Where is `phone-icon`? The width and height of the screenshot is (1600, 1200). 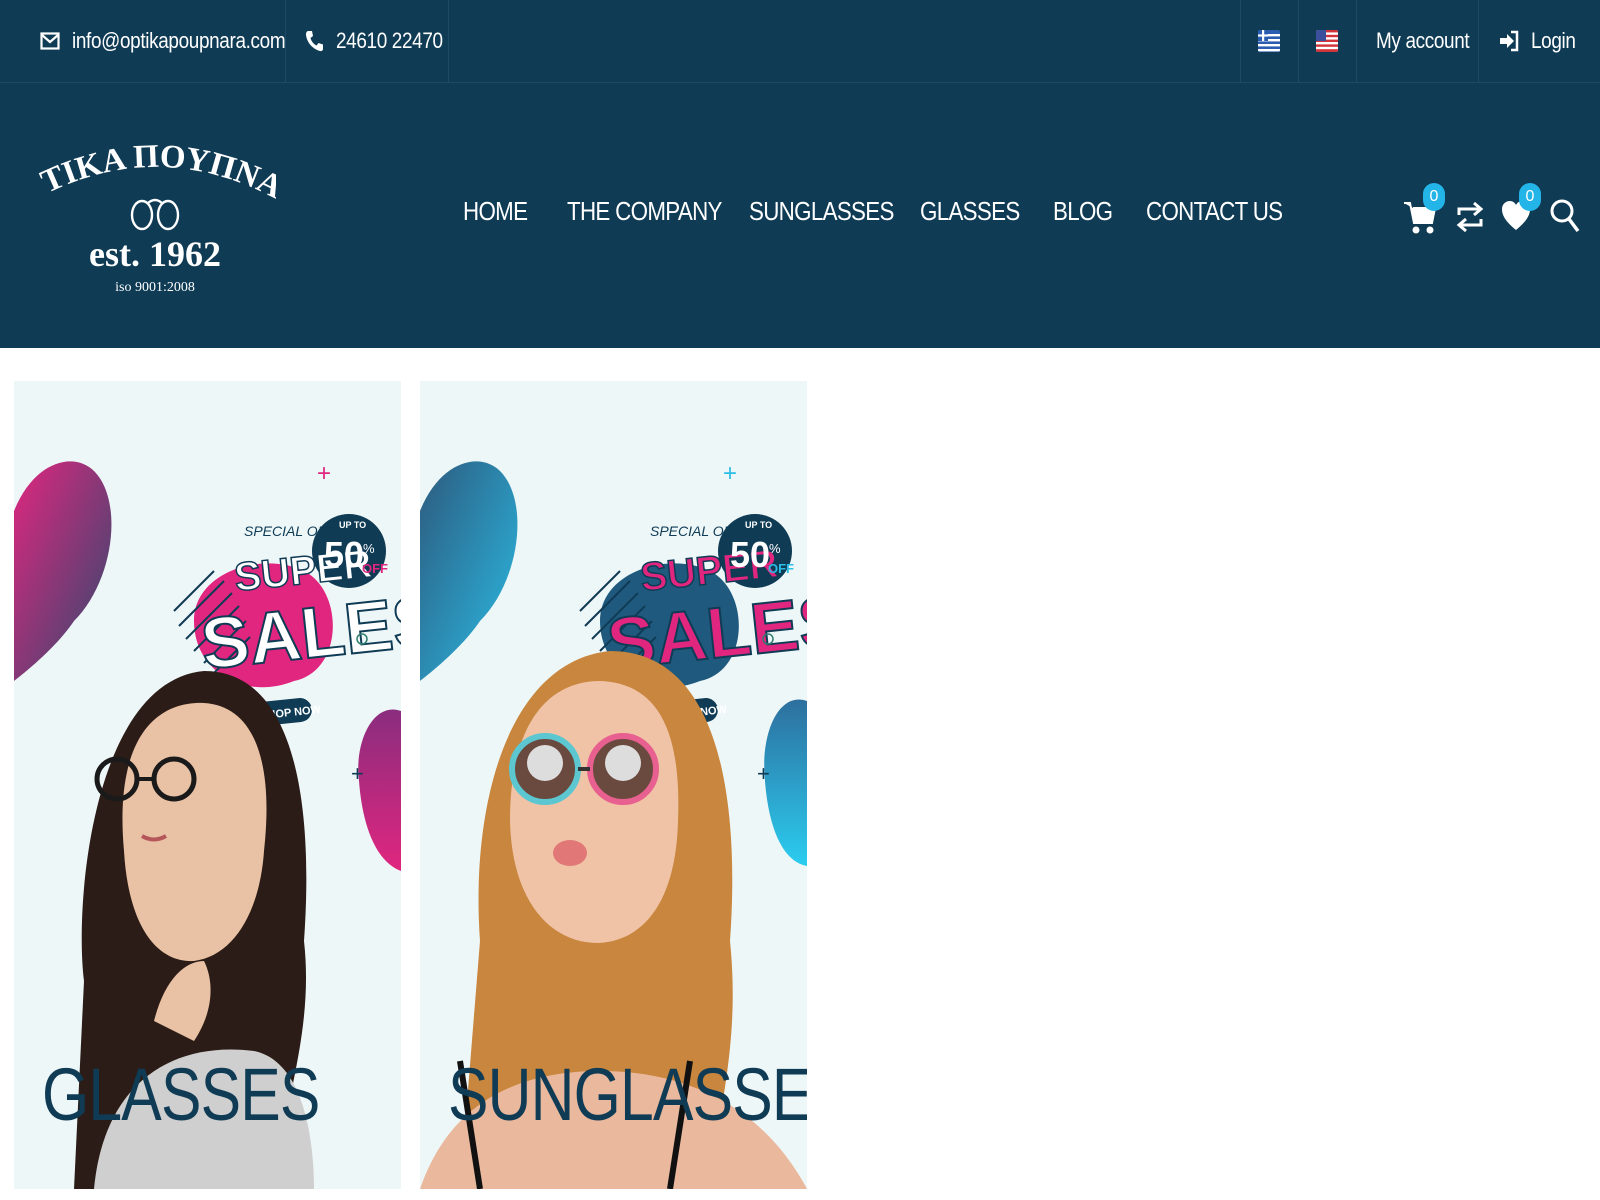
phone-icon is located at coordinates (314, 41).